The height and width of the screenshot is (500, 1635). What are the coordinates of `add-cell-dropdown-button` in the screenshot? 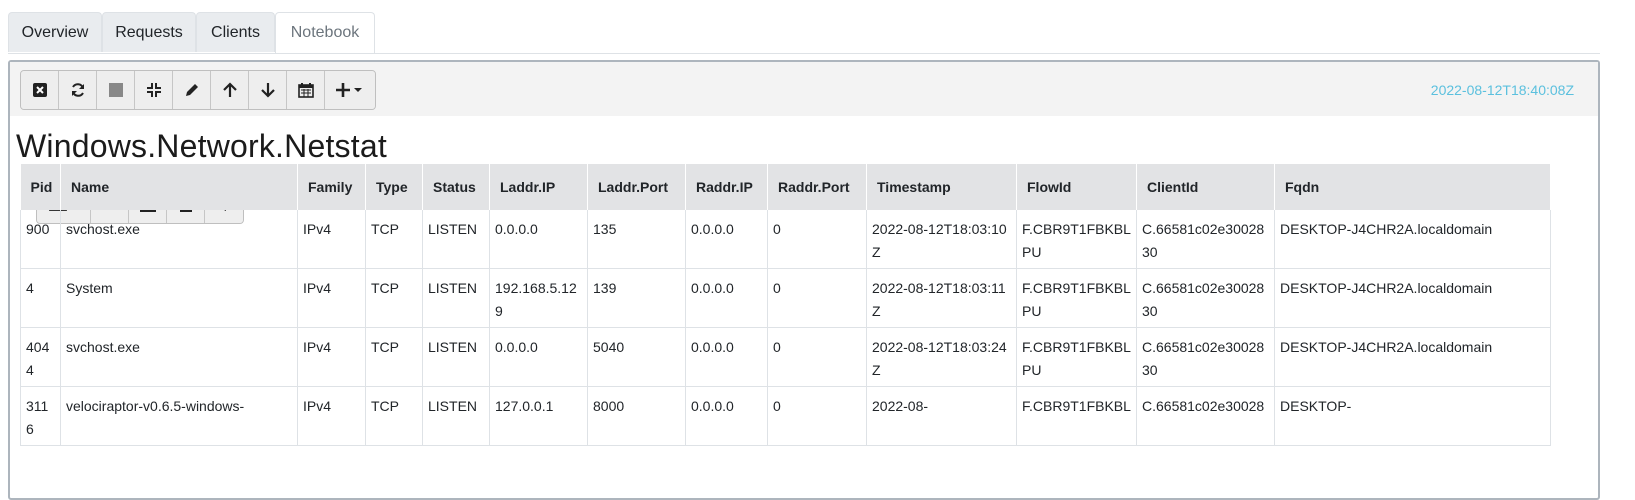 It's located at (350, 90).